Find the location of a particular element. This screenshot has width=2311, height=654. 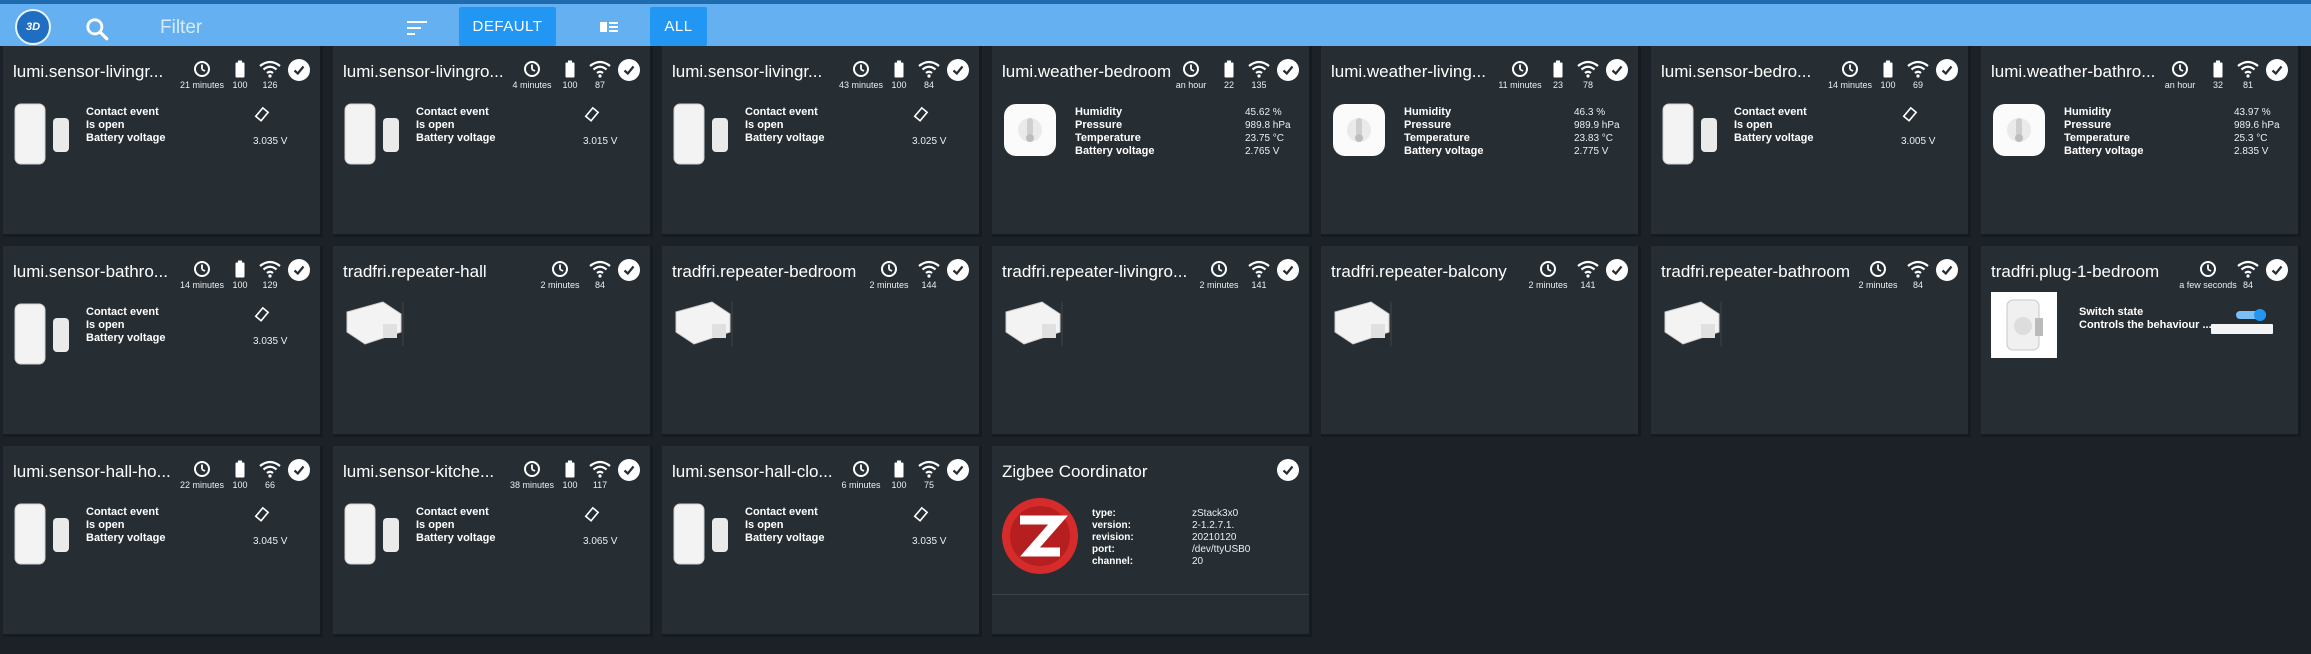

link-quality-value: 66 is located at coordinates (269, 485).